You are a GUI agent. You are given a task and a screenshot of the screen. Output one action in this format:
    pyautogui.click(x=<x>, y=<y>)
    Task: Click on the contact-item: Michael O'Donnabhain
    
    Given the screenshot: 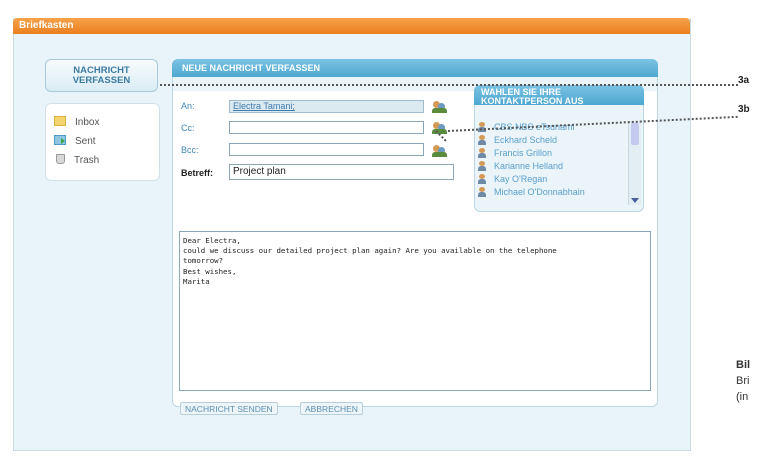 What is the action you would take?
    pyautogui.click(x=553, y=192)
    